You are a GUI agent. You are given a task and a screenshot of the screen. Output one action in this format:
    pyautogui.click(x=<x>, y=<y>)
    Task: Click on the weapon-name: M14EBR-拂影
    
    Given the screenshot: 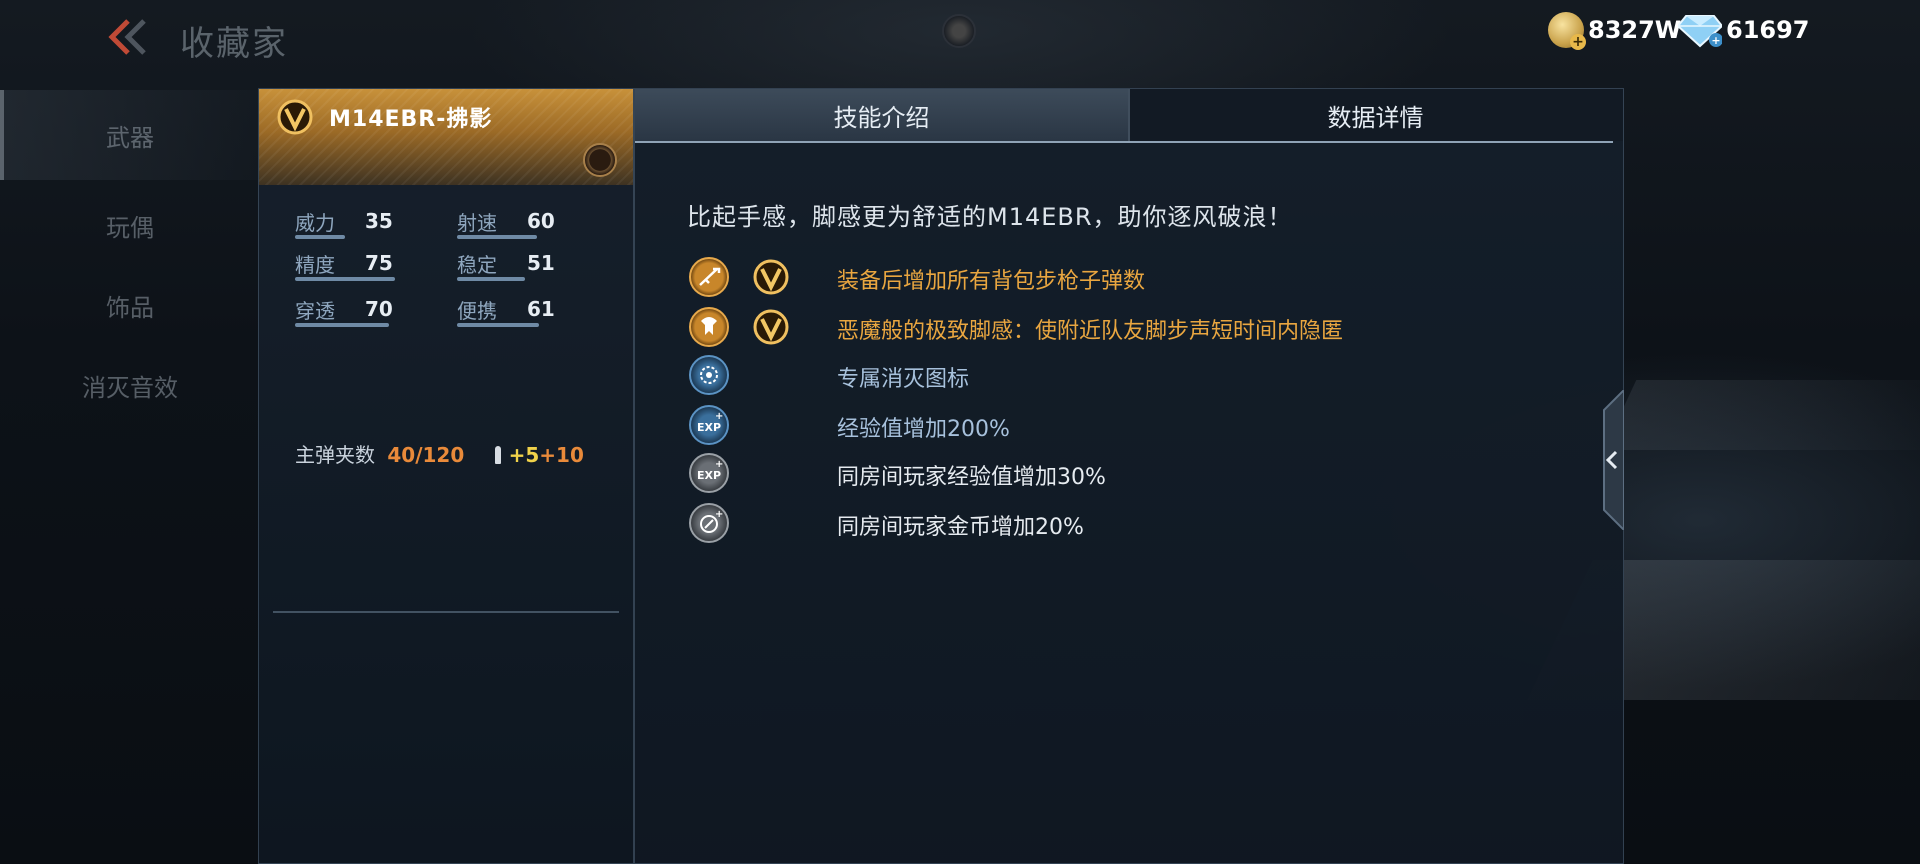 What is the action you would take?
    pyautogui.click(x=411, y=119)
    